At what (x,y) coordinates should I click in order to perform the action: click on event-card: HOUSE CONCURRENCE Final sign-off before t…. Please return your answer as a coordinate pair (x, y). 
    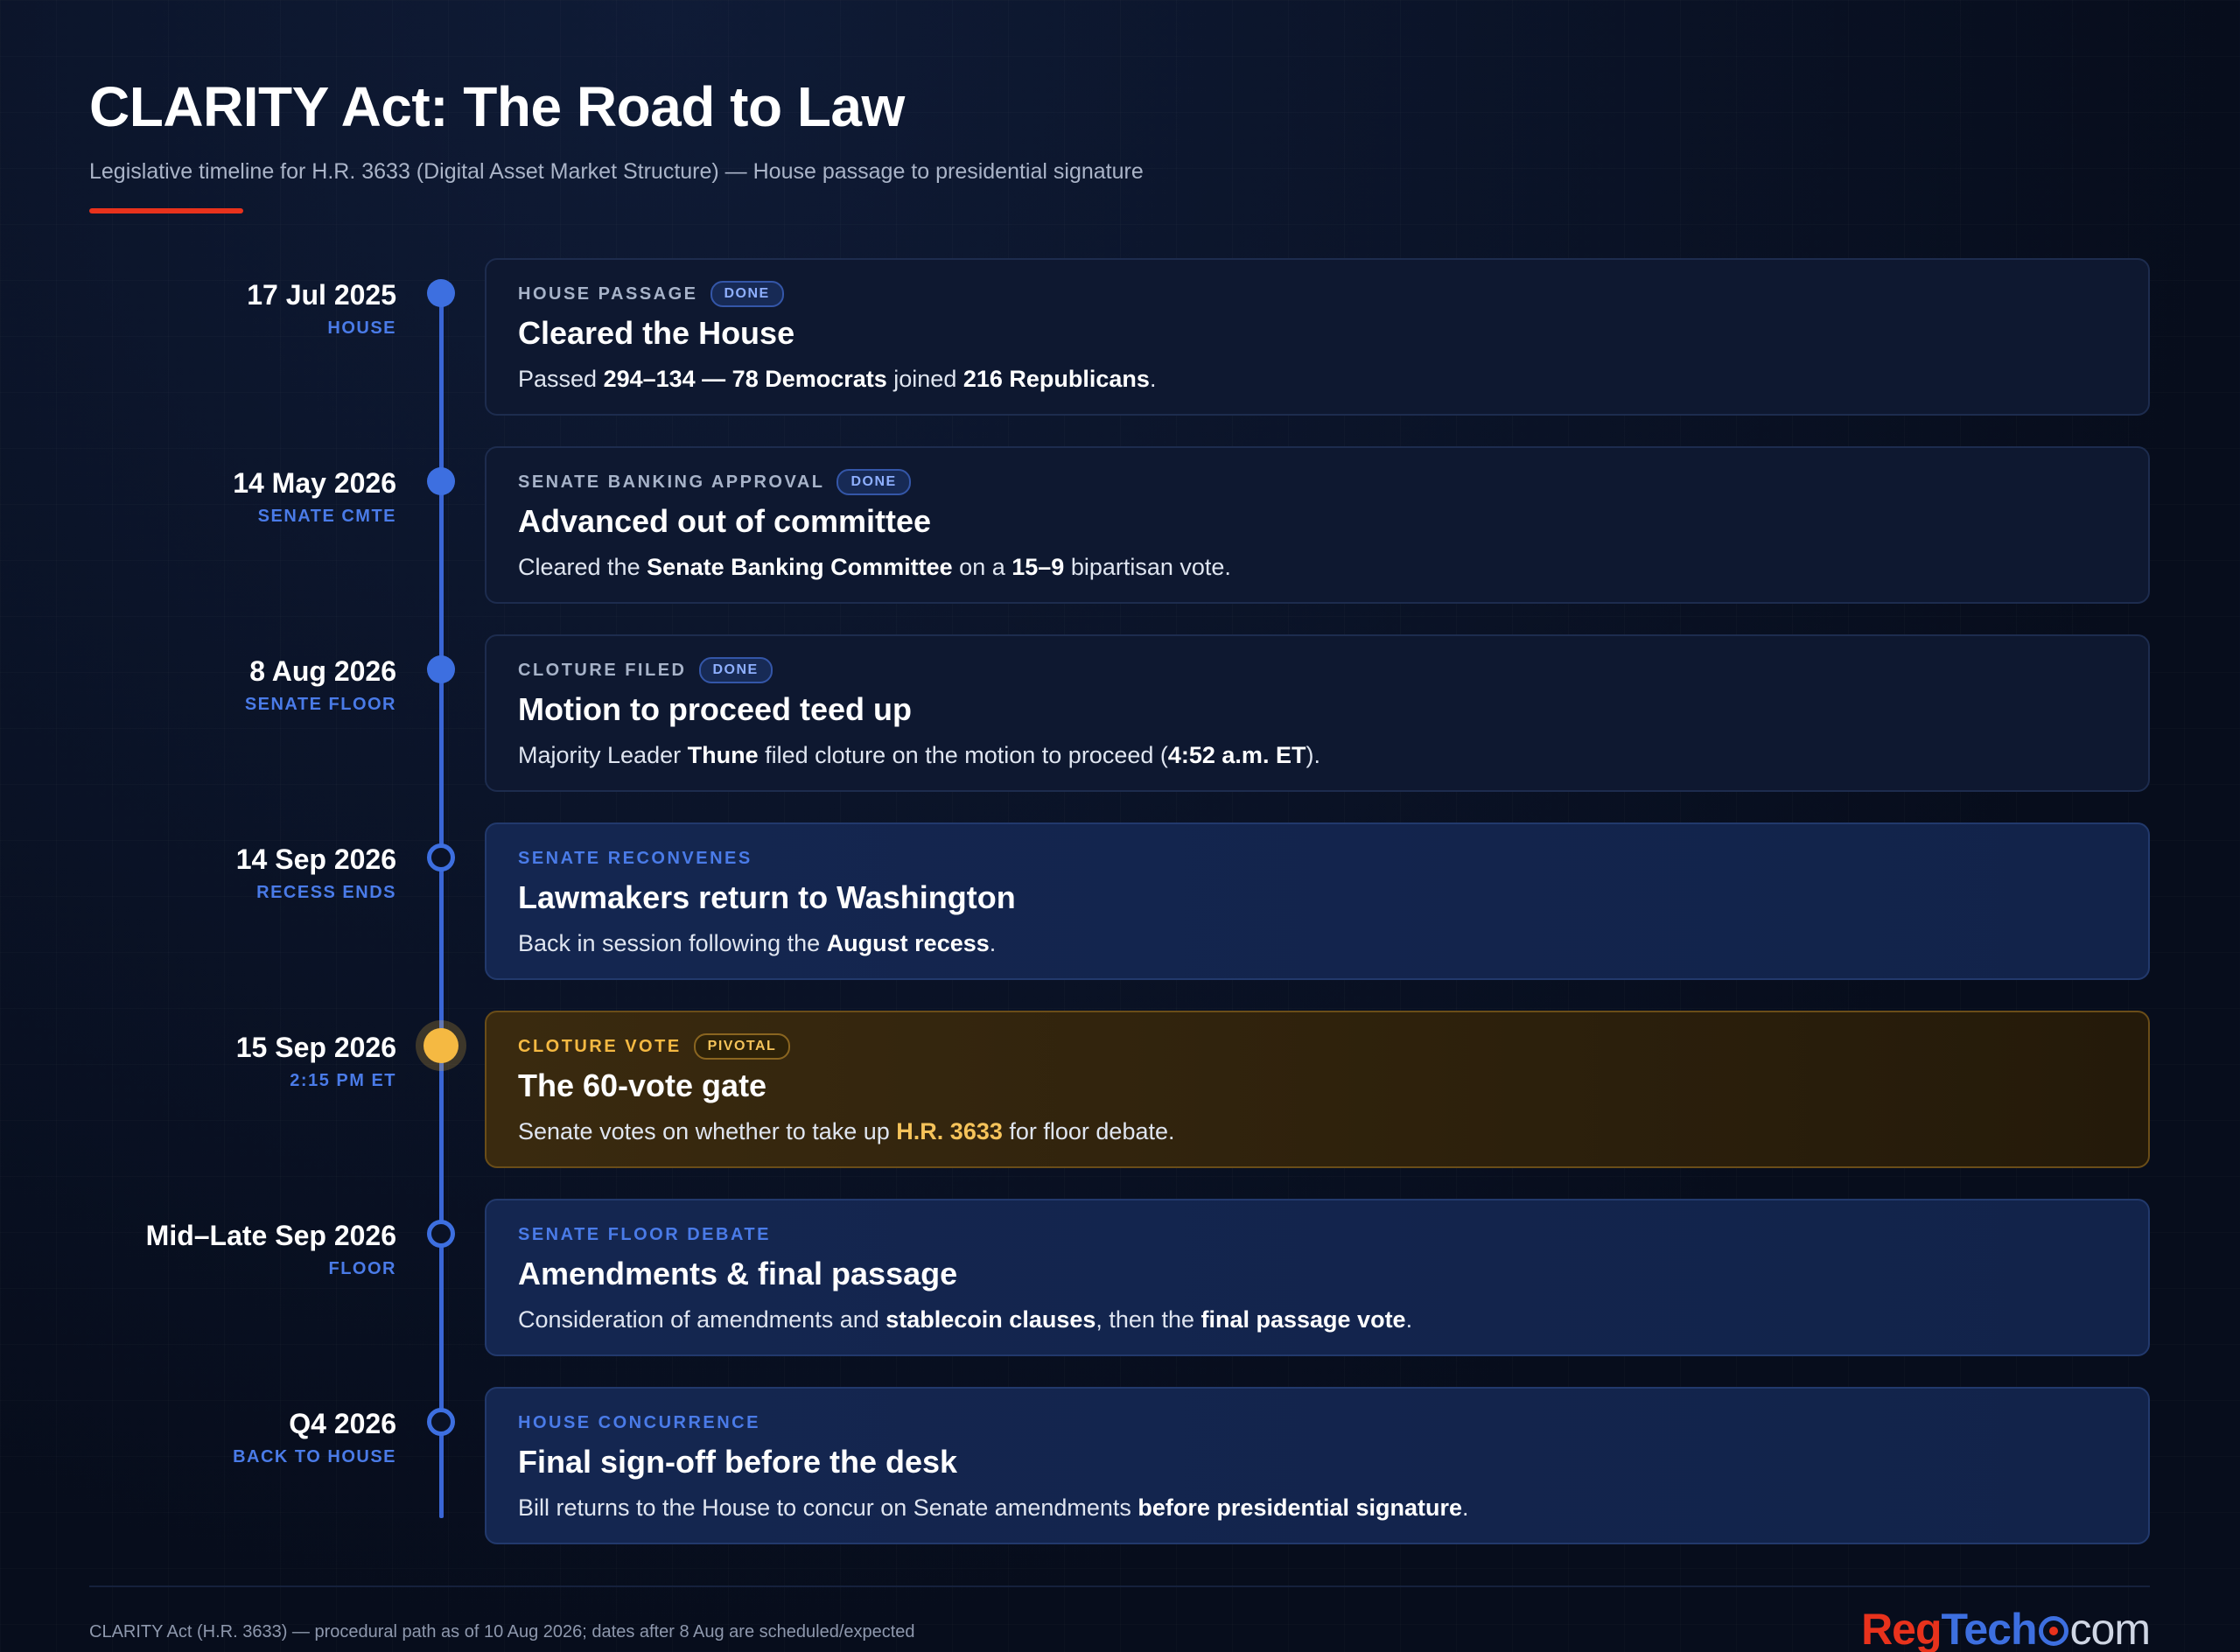
    Looking at the image, I should click on (1317, 1465).